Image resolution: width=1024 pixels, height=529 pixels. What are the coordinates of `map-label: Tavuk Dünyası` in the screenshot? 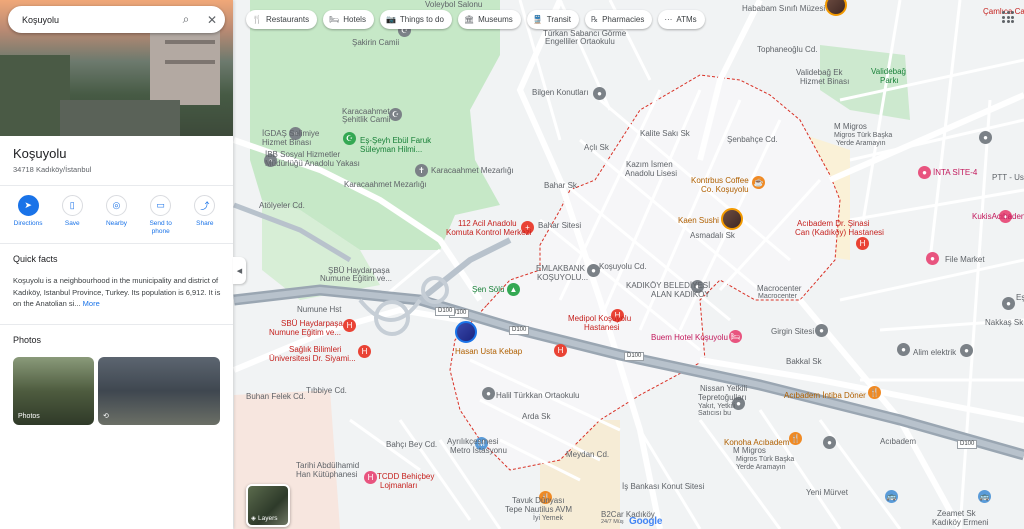 It's located at (538, 500).